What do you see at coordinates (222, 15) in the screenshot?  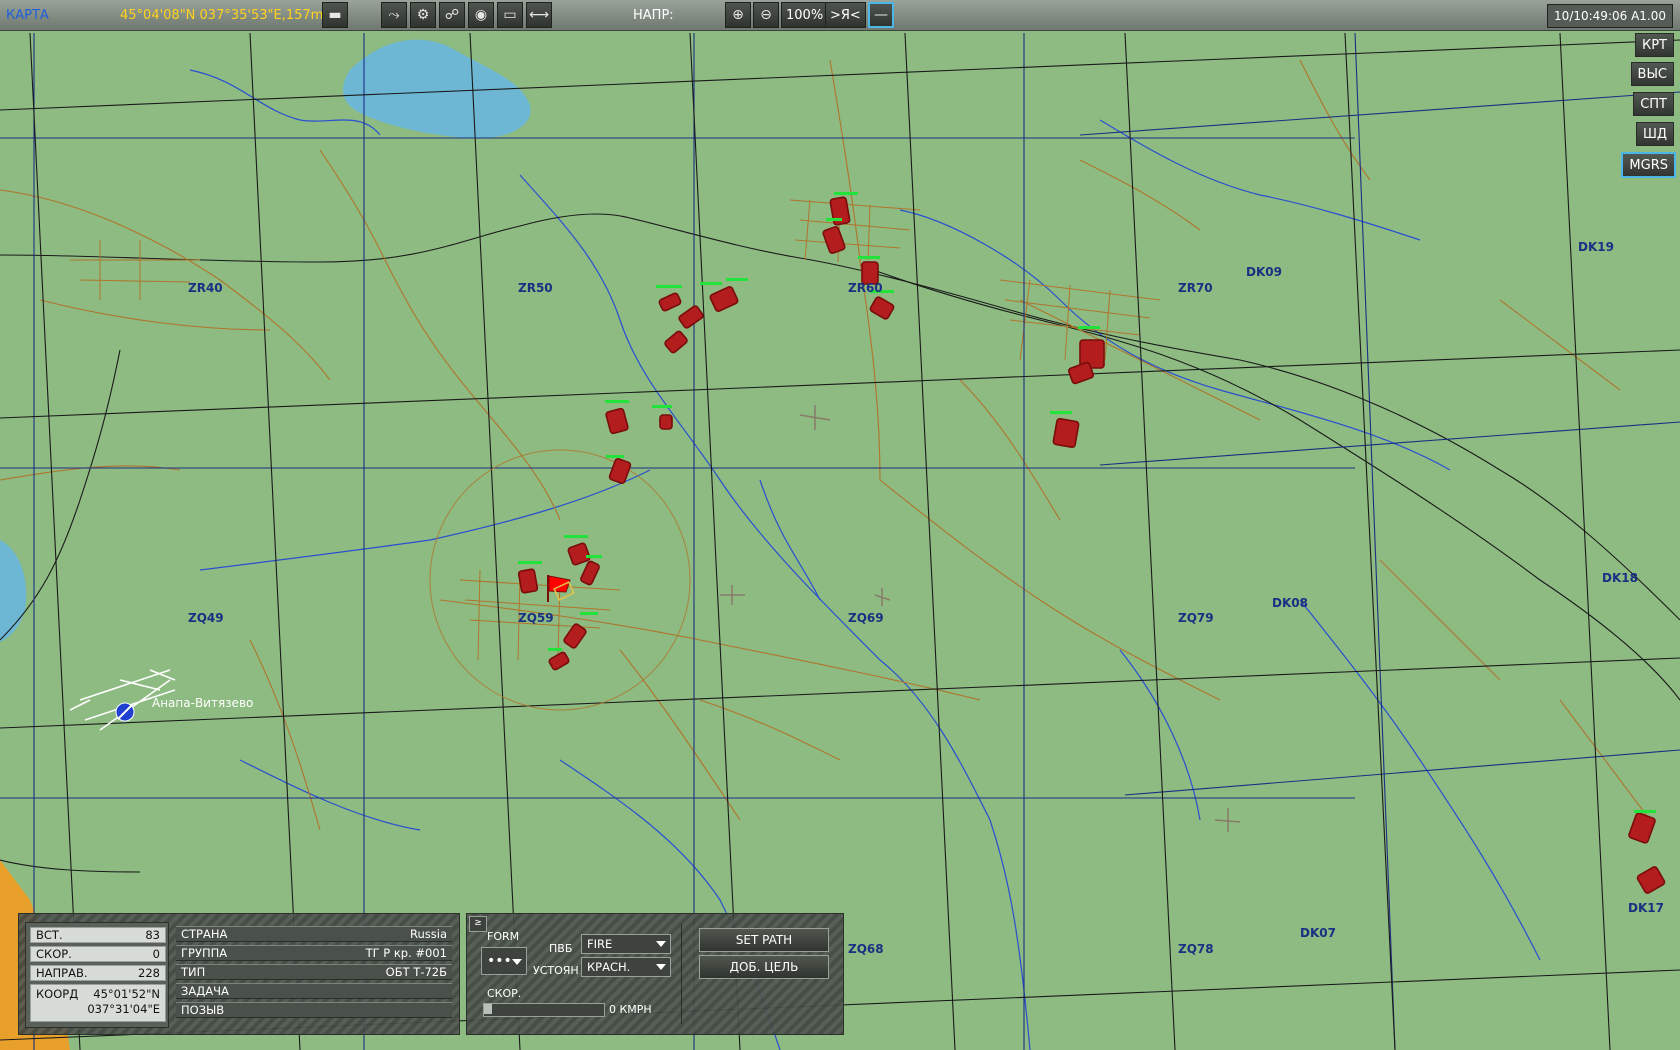 I see `cursor-coordinates: 45°04'08"N 037°35'53"E,157m` at bounding box center [222, 15].